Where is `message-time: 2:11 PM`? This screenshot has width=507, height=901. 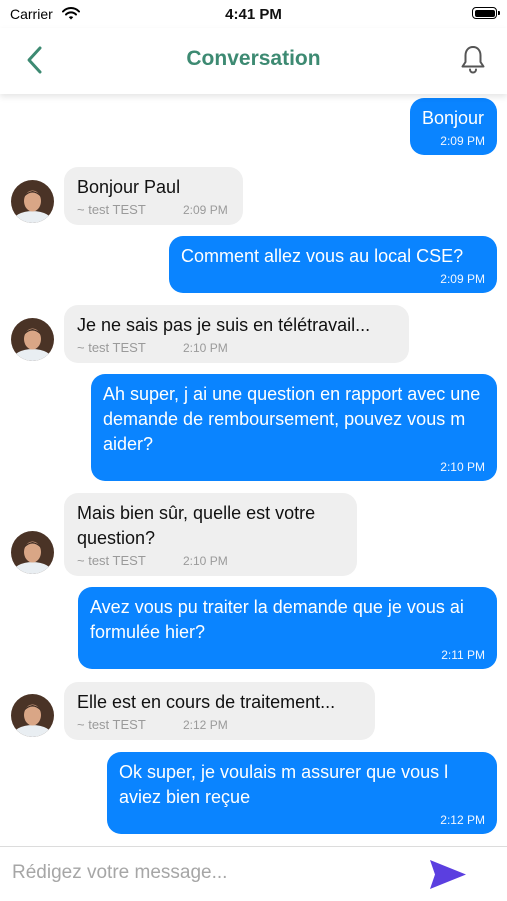 message-time: 2:11 PM is located at coordinates (463, 655).